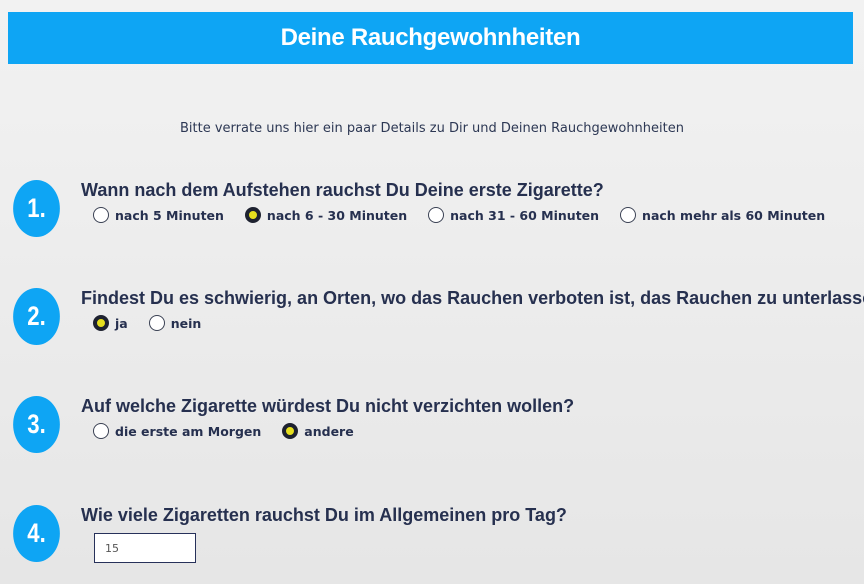  I want to click on option-label: nach mehr als 60 Minuten, so click(734, 215).